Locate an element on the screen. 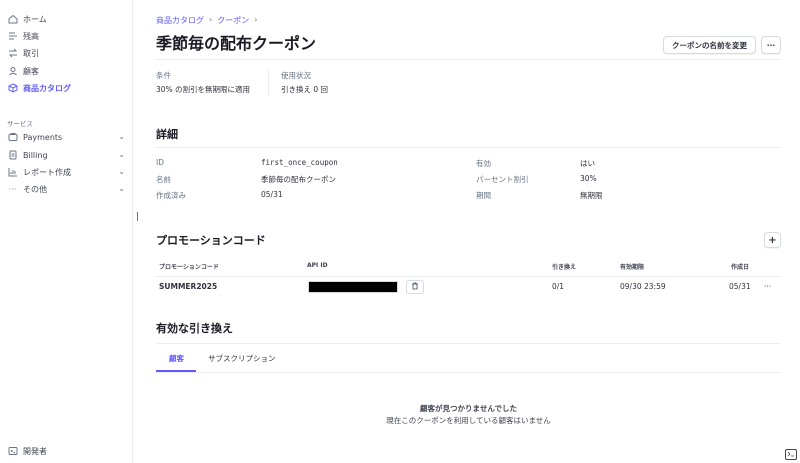 This screenshot has width=800, height=463. sidebar-item-label: 商品カタログ is located at coordinates (47, 88).